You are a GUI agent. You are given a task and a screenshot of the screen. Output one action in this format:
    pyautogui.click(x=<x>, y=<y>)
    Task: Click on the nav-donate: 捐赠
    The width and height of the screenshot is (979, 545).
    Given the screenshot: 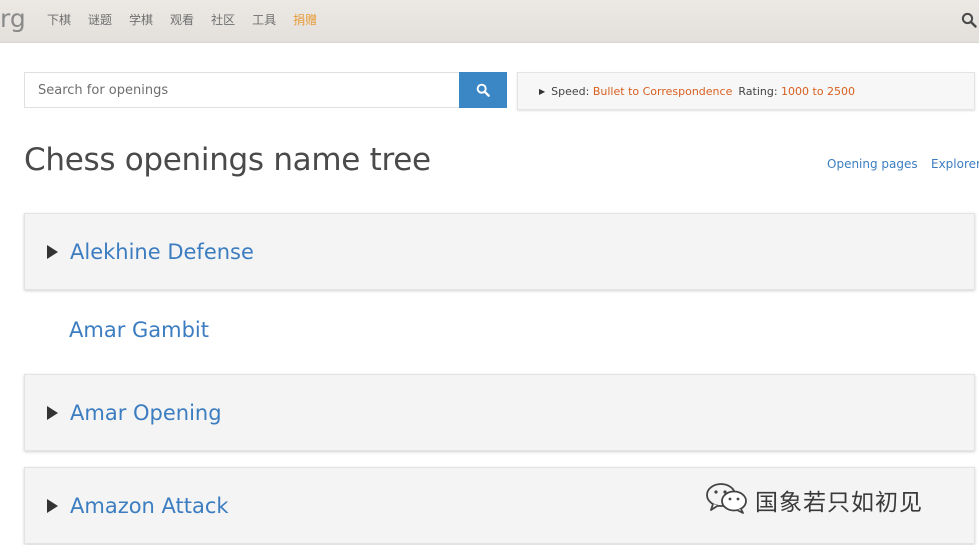 What is the action you would take?
    pyautogui.click(x=305, y=19)
    